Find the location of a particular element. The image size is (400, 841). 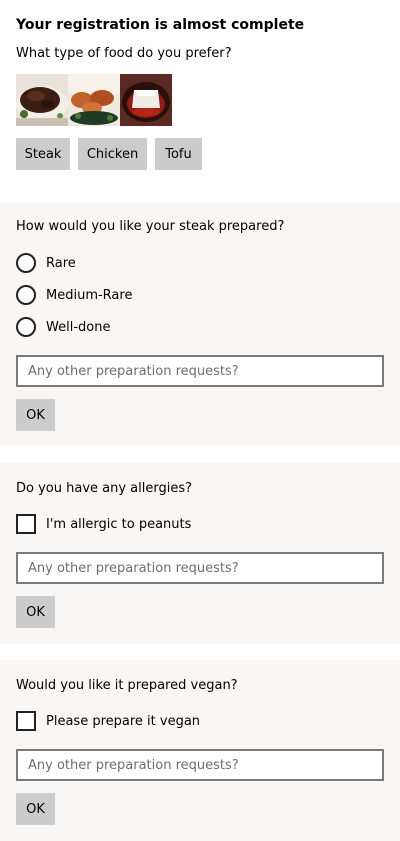

vegan-option: Please prepare it vegan is located at coordinates (108, 721).